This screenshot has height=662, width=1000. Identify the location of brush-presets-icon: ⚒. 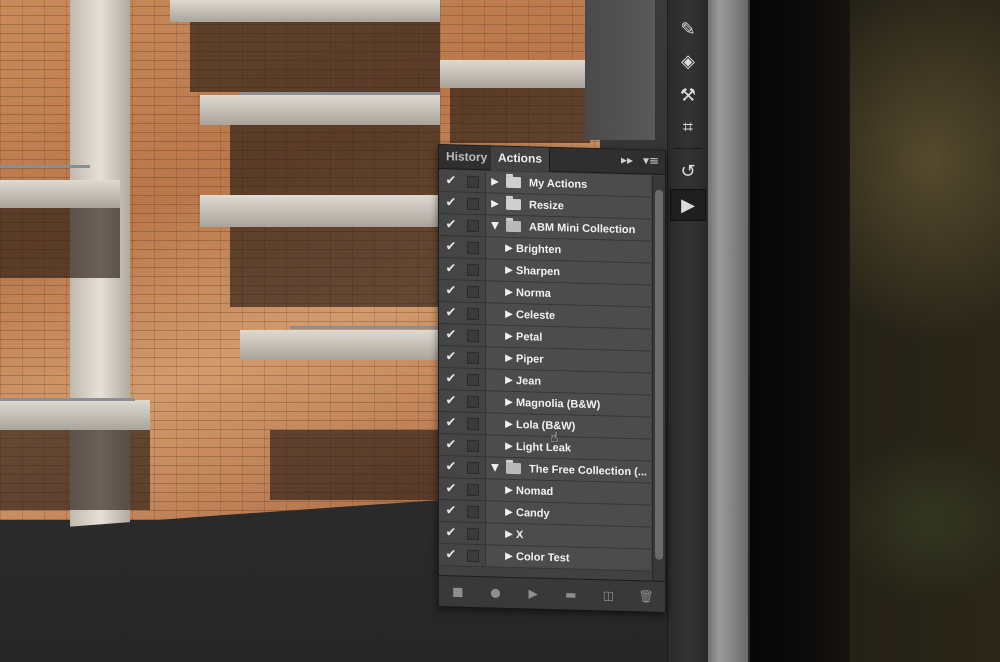
(688, 95).